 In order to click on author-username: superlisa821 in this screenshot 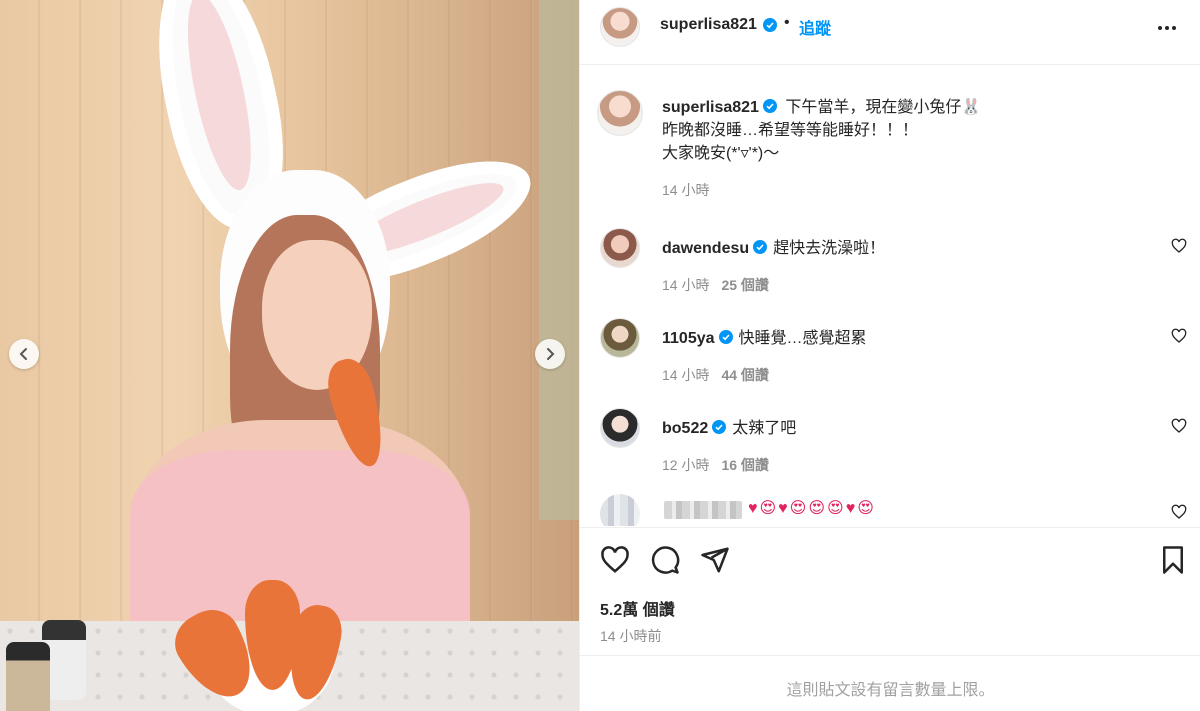, I will do `click(708, 25)`.